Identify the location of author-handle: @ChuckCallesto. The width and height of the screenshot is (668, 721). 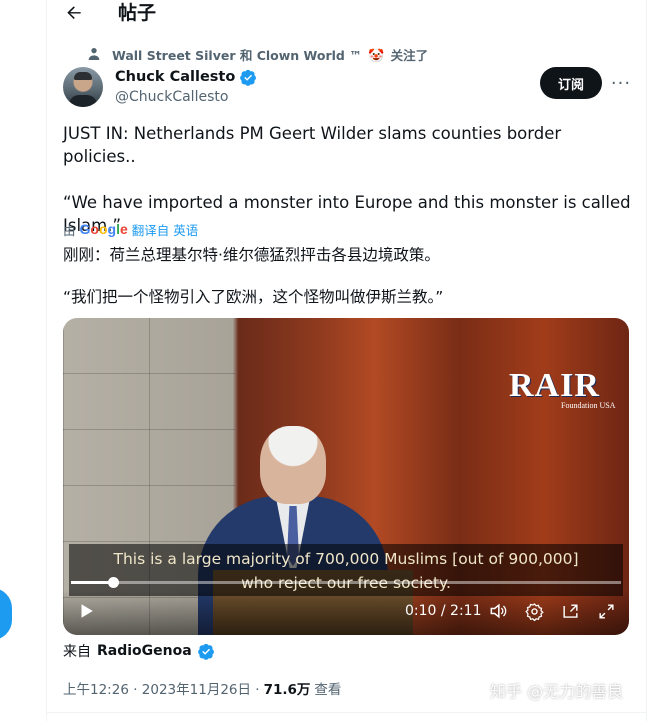
(171, 97).